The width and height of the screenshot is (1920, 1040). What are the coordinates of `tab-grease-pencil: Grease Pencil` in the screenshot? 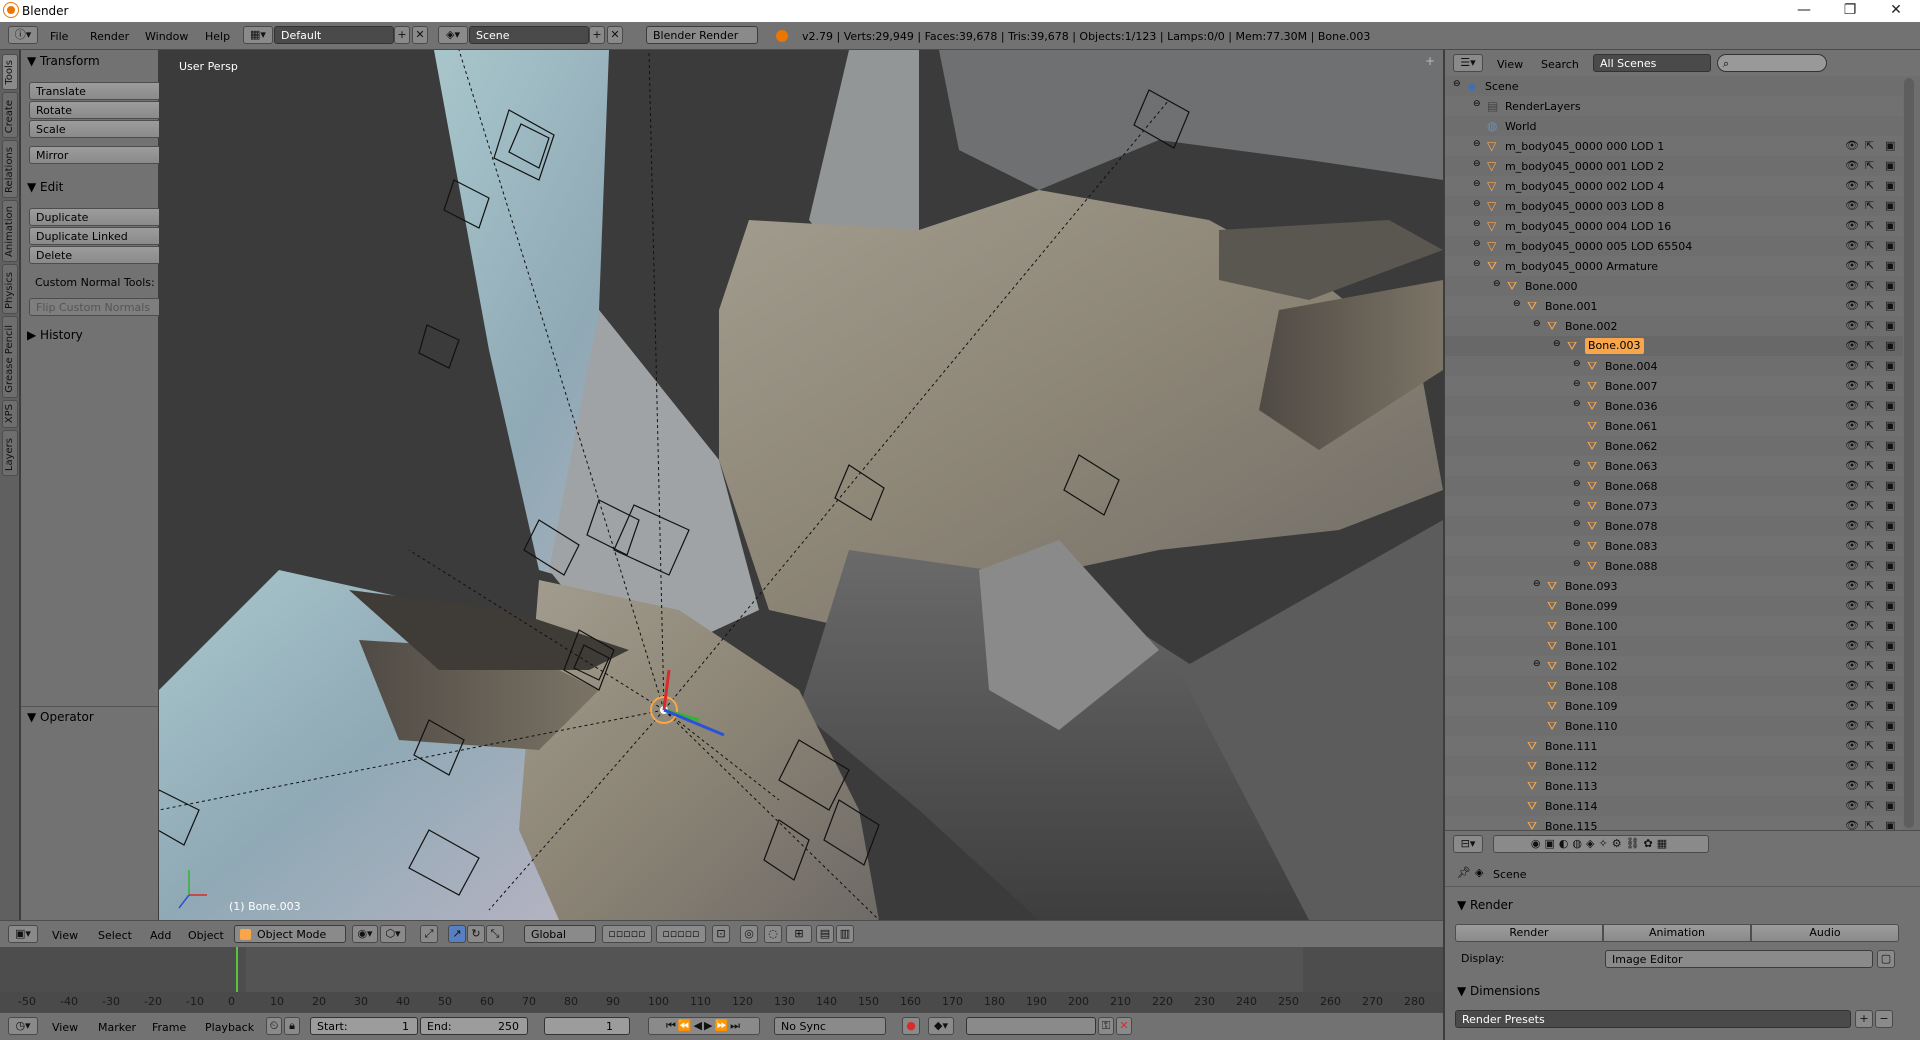 It's located at (10, 357).